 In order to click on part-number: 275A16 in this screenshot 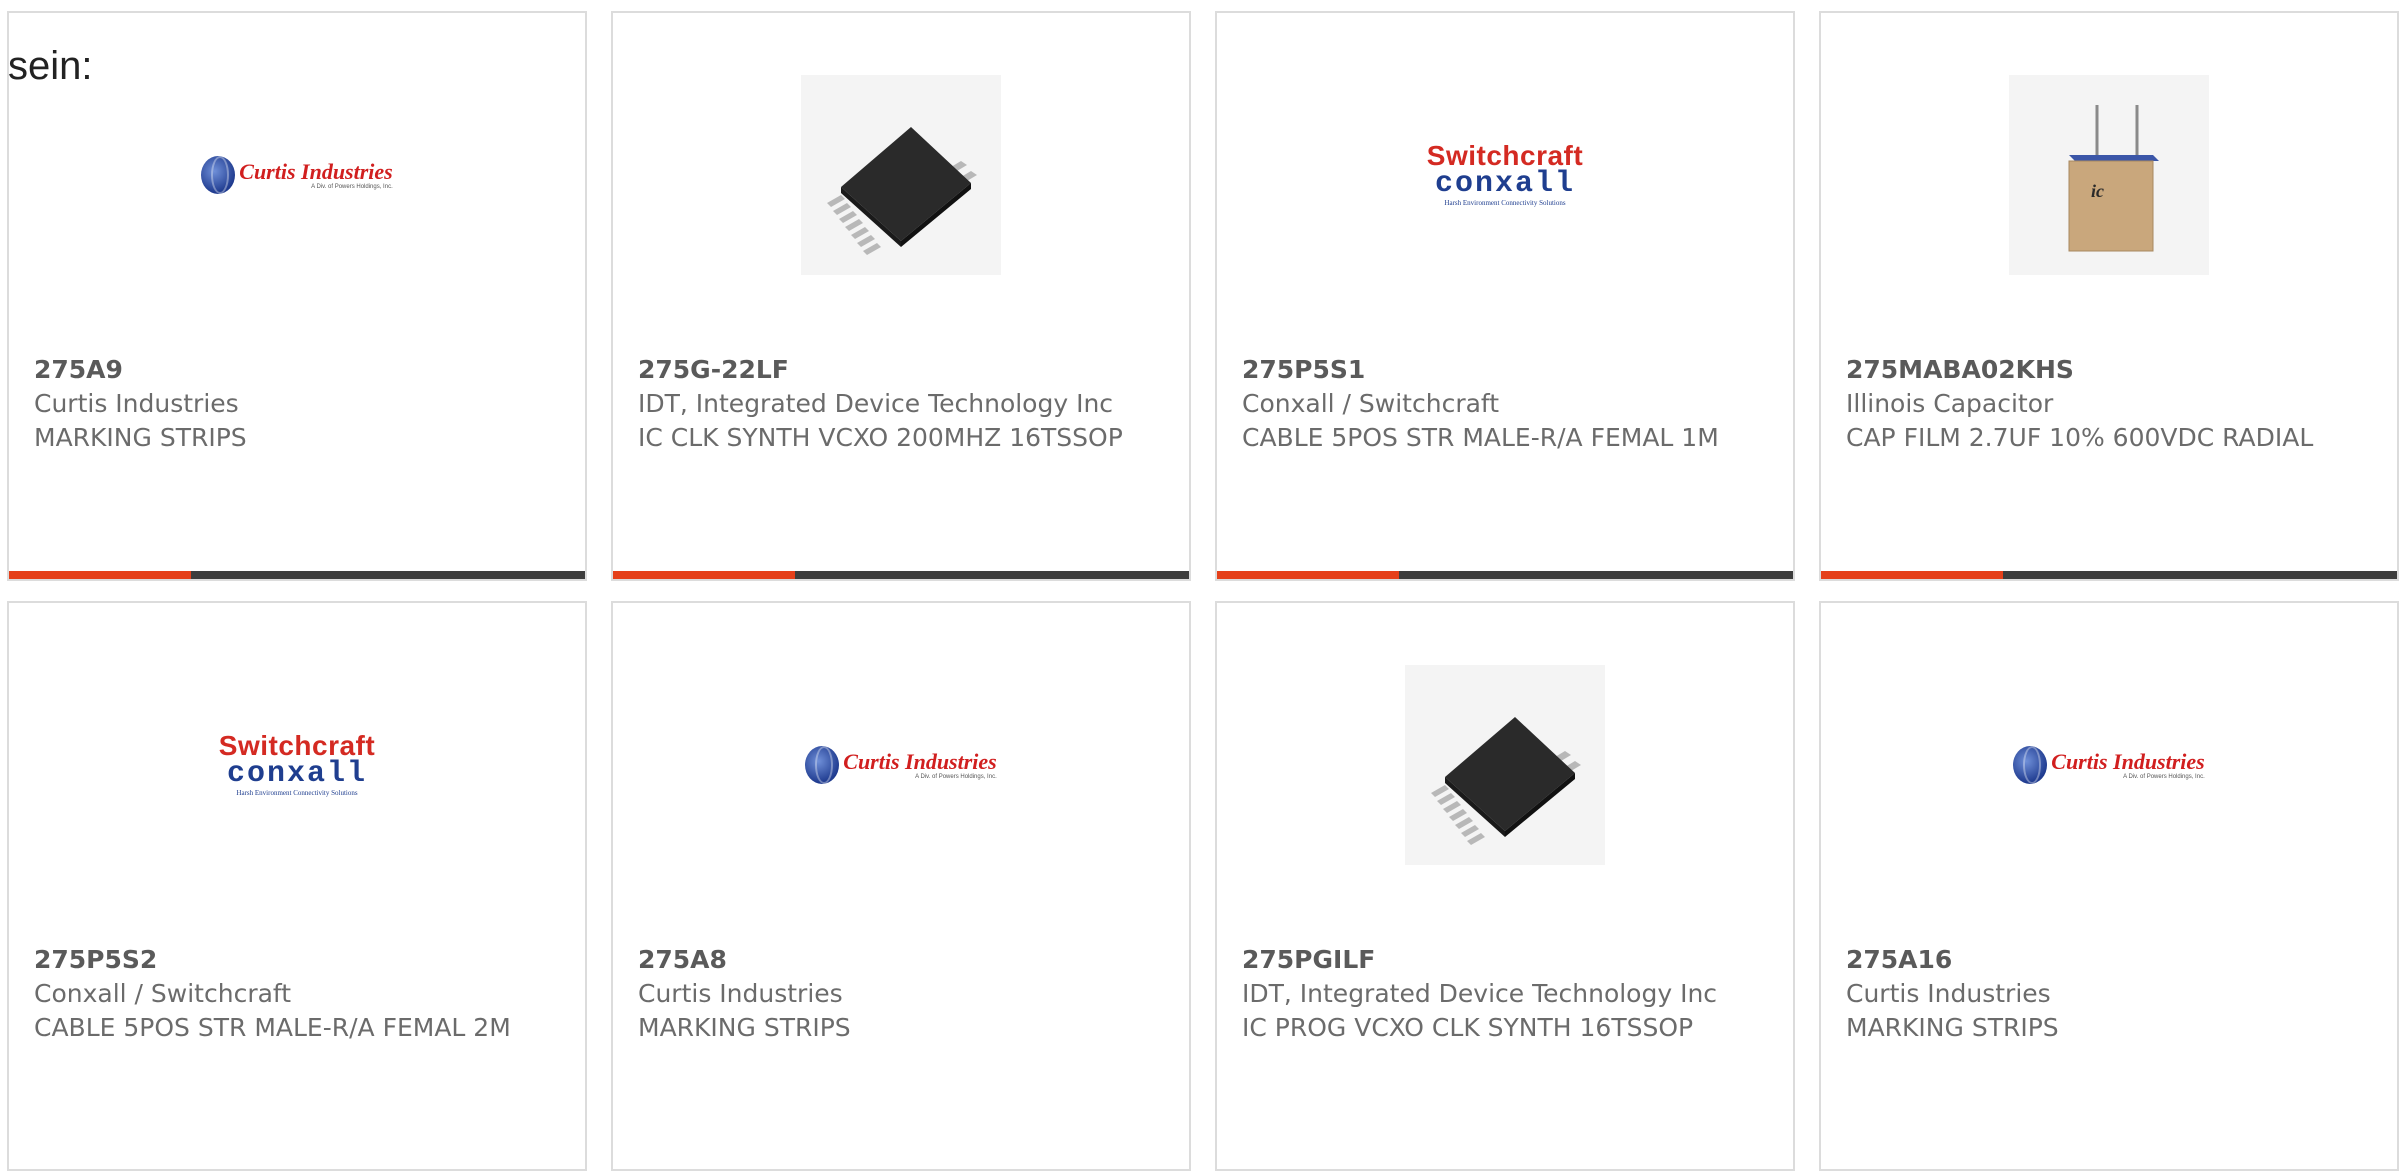, I will do `click(2111, 960)`.